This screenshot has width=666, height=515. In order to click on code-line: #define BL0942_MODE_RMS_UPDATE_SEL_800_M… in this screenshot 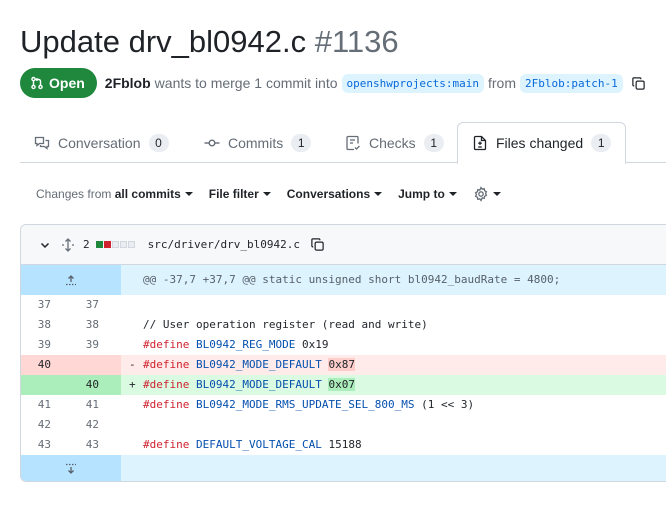, I will do `click(393, 405)`.